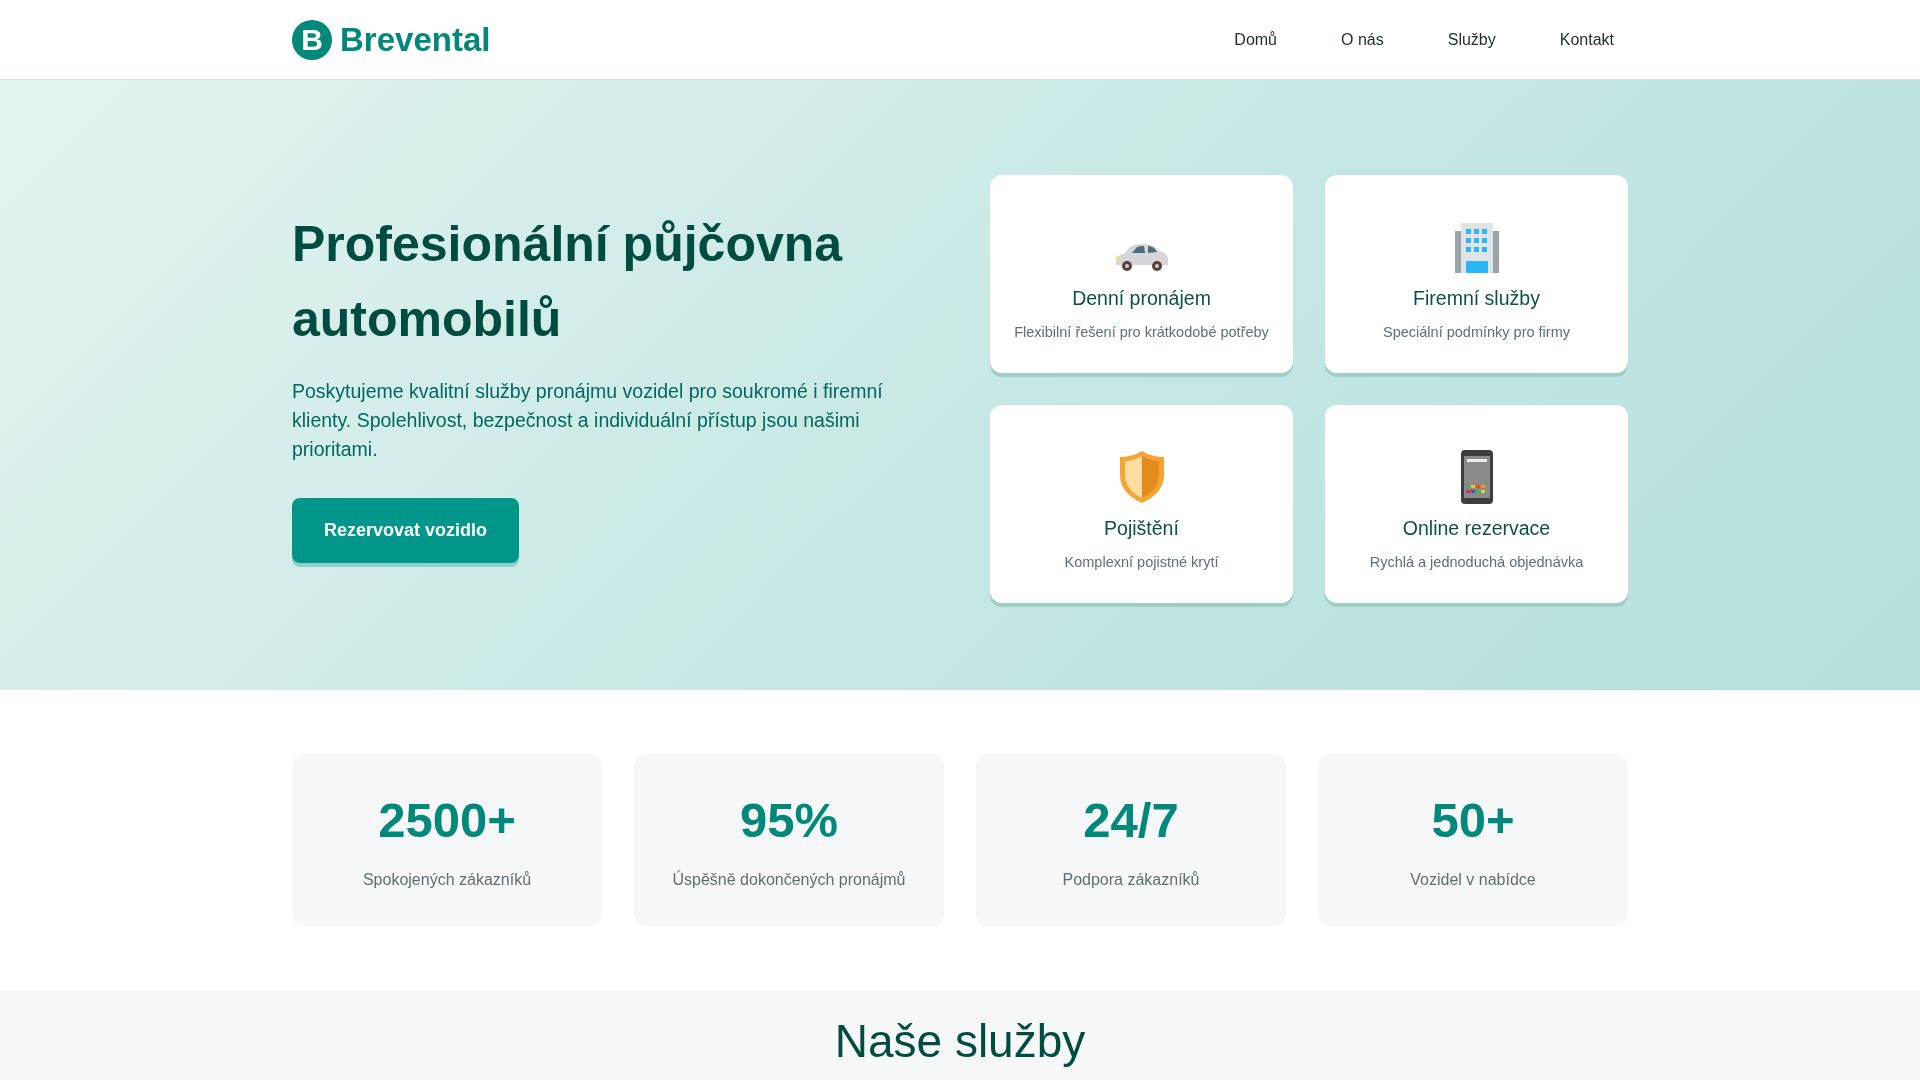 Image resolution: width=1920 pixels, height=1080 pixels. I want to click on nav-link: Kontakt, so click(1586, 39).